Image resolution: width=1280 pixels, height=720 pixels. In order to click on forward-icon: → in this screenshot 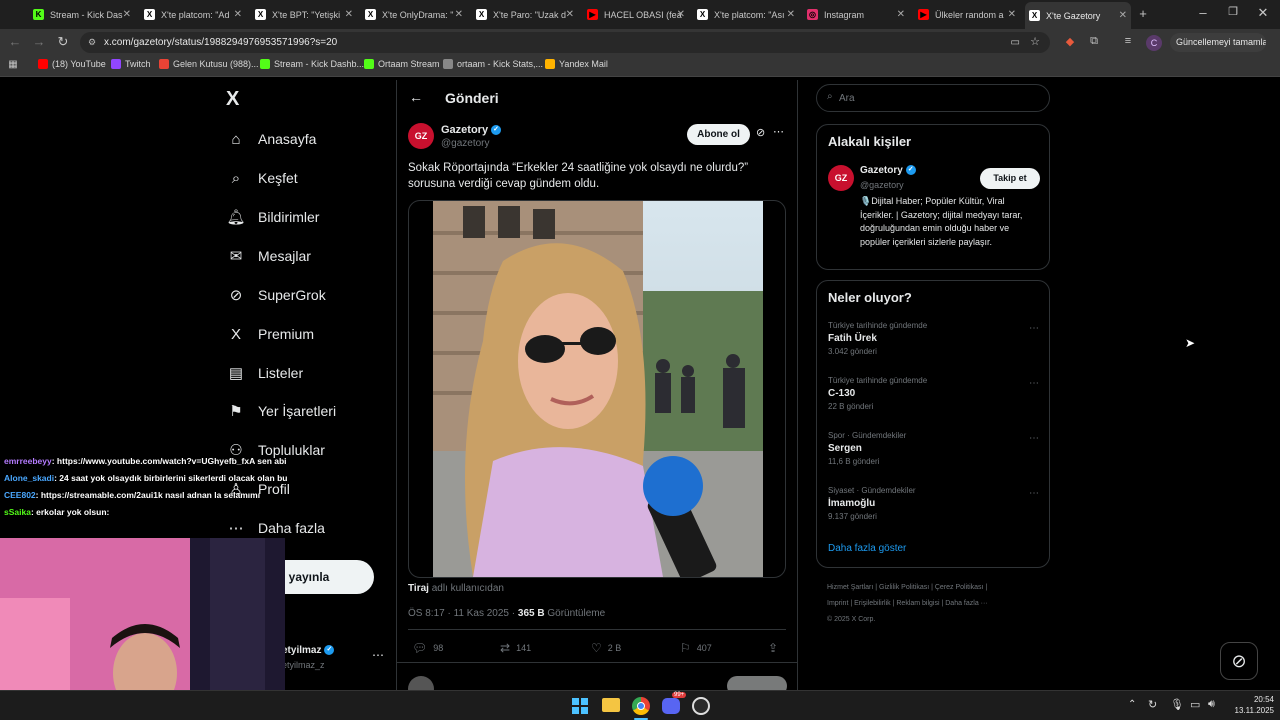, I will do `click(39, 41)`.